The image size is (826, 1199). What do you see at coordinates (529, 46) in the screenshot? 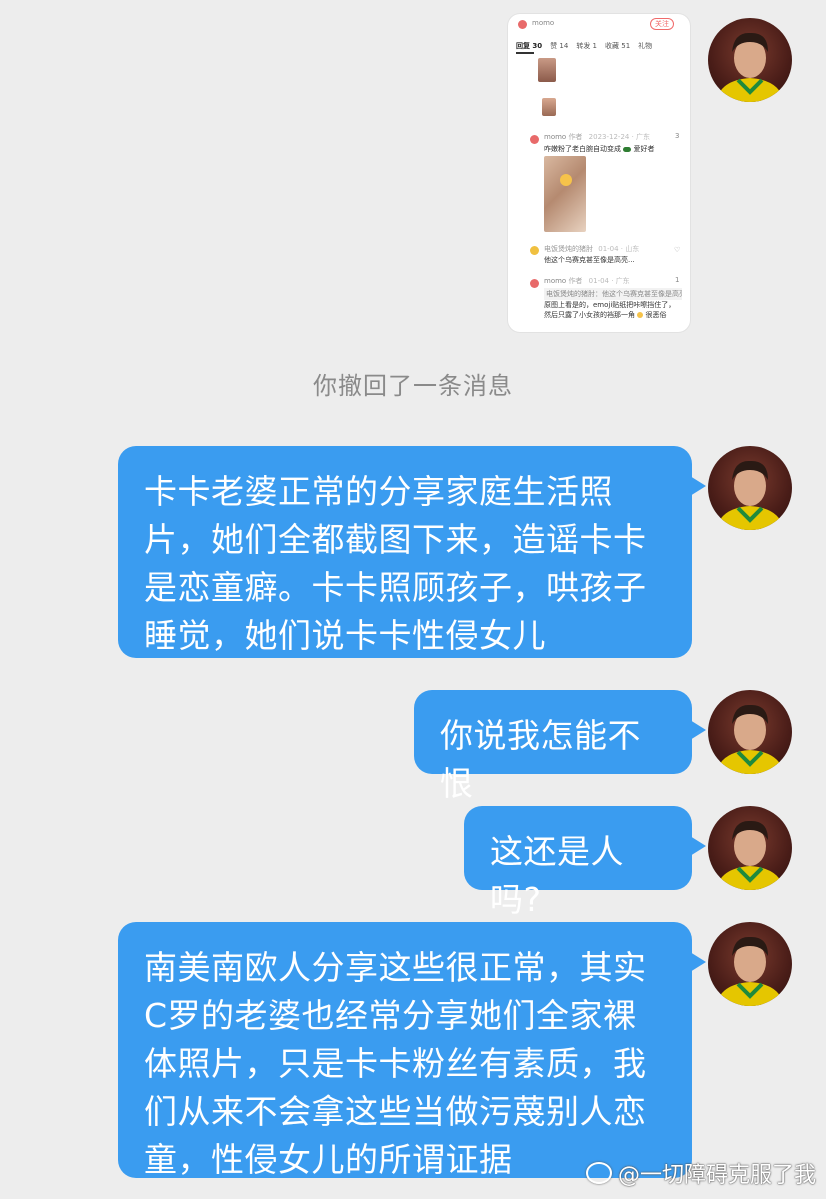
I see `tab-replies: 回复 30` at bounding box center [529, 46].